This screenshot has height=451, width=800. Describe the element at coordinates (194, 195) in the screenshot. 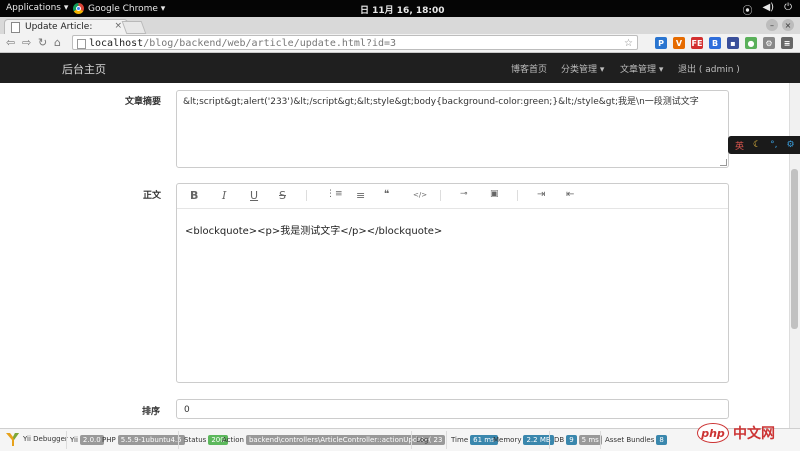

I see `bold-icon: B` at that location.